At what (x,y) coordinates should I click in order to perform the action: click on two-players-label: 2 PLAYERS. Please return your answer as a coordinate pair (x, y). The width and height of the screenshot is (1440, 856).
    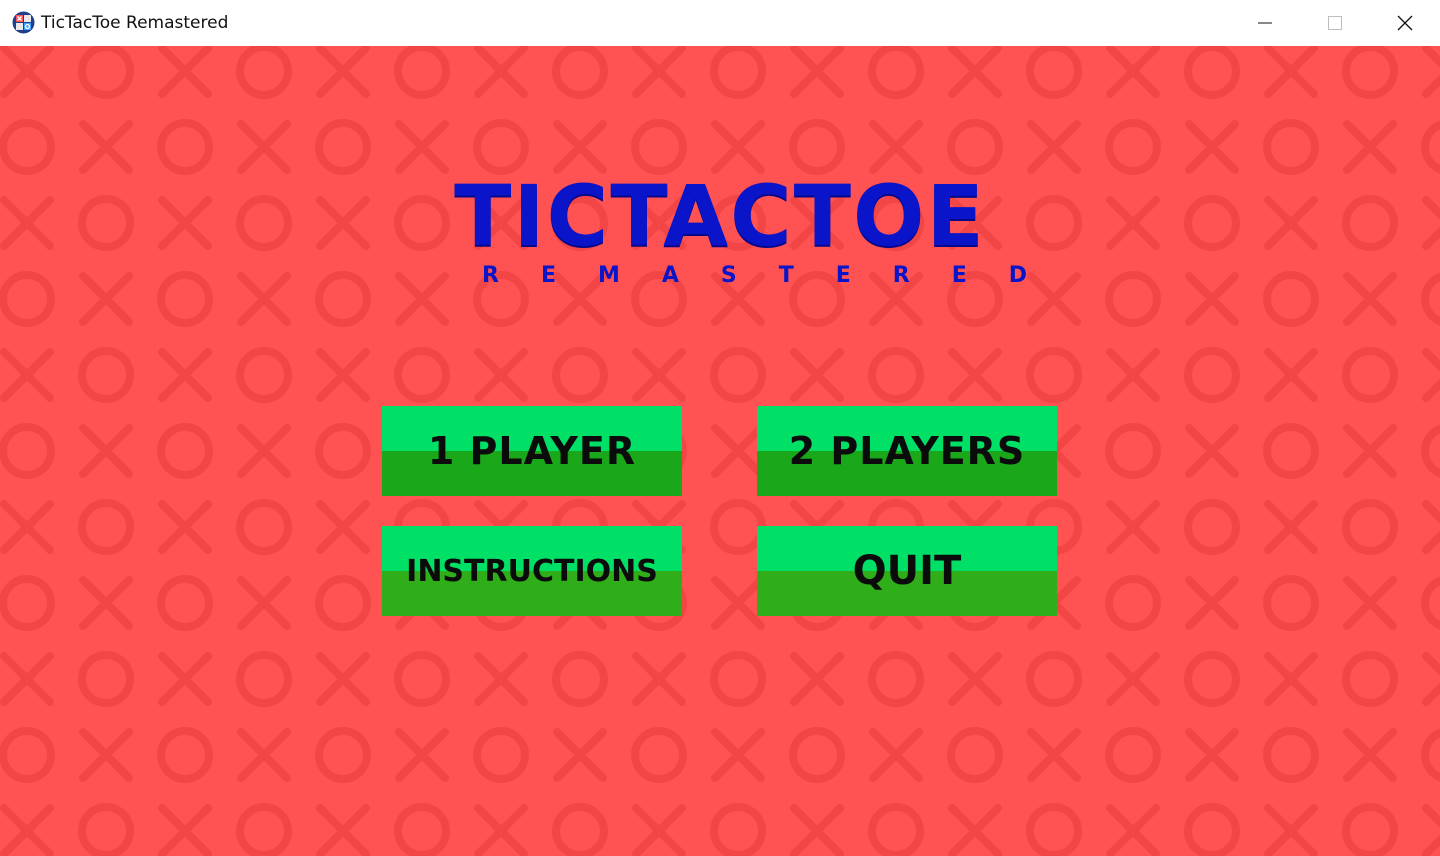
    Looking at the image, I should click on (907, 451).